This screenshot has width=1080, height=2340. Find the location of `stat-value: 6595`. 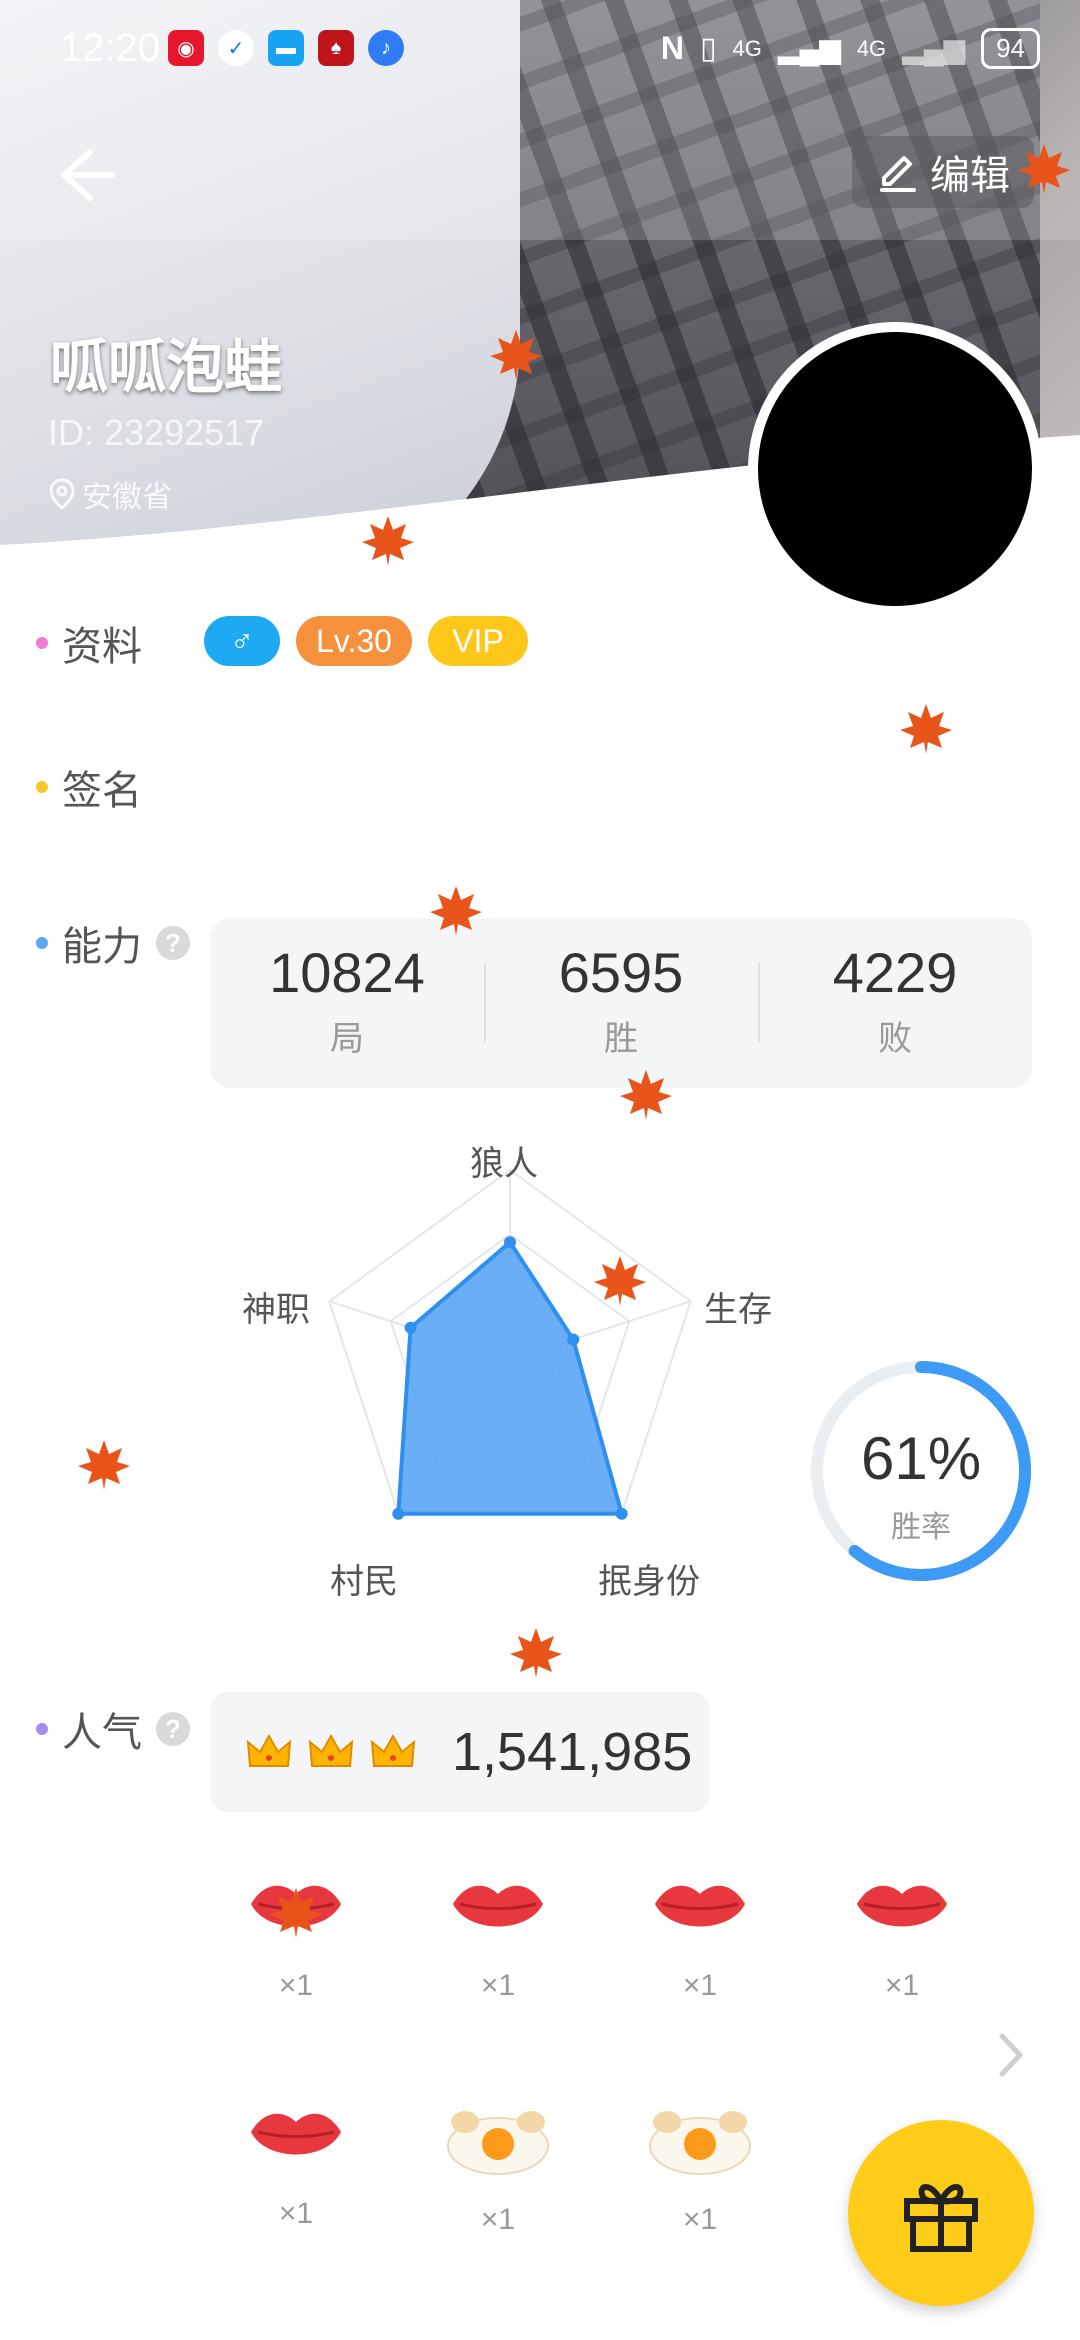

stat-value: 6595 is located at coordinates (621, 972).